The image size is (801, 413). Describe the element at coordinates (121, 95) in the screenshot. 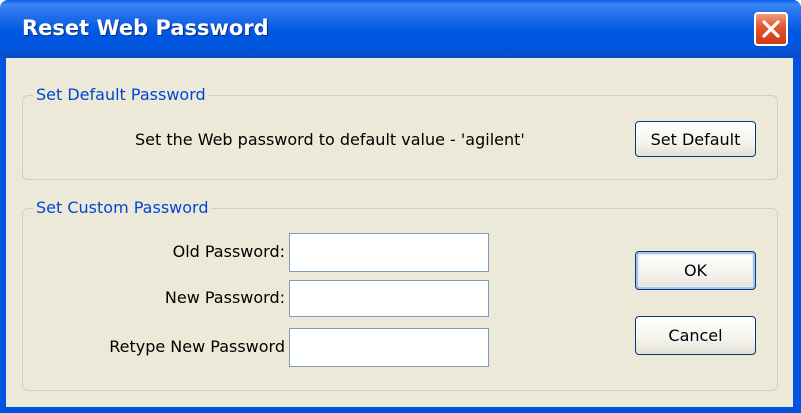

I see `default-password-group-title: Set Default Password` at that location.